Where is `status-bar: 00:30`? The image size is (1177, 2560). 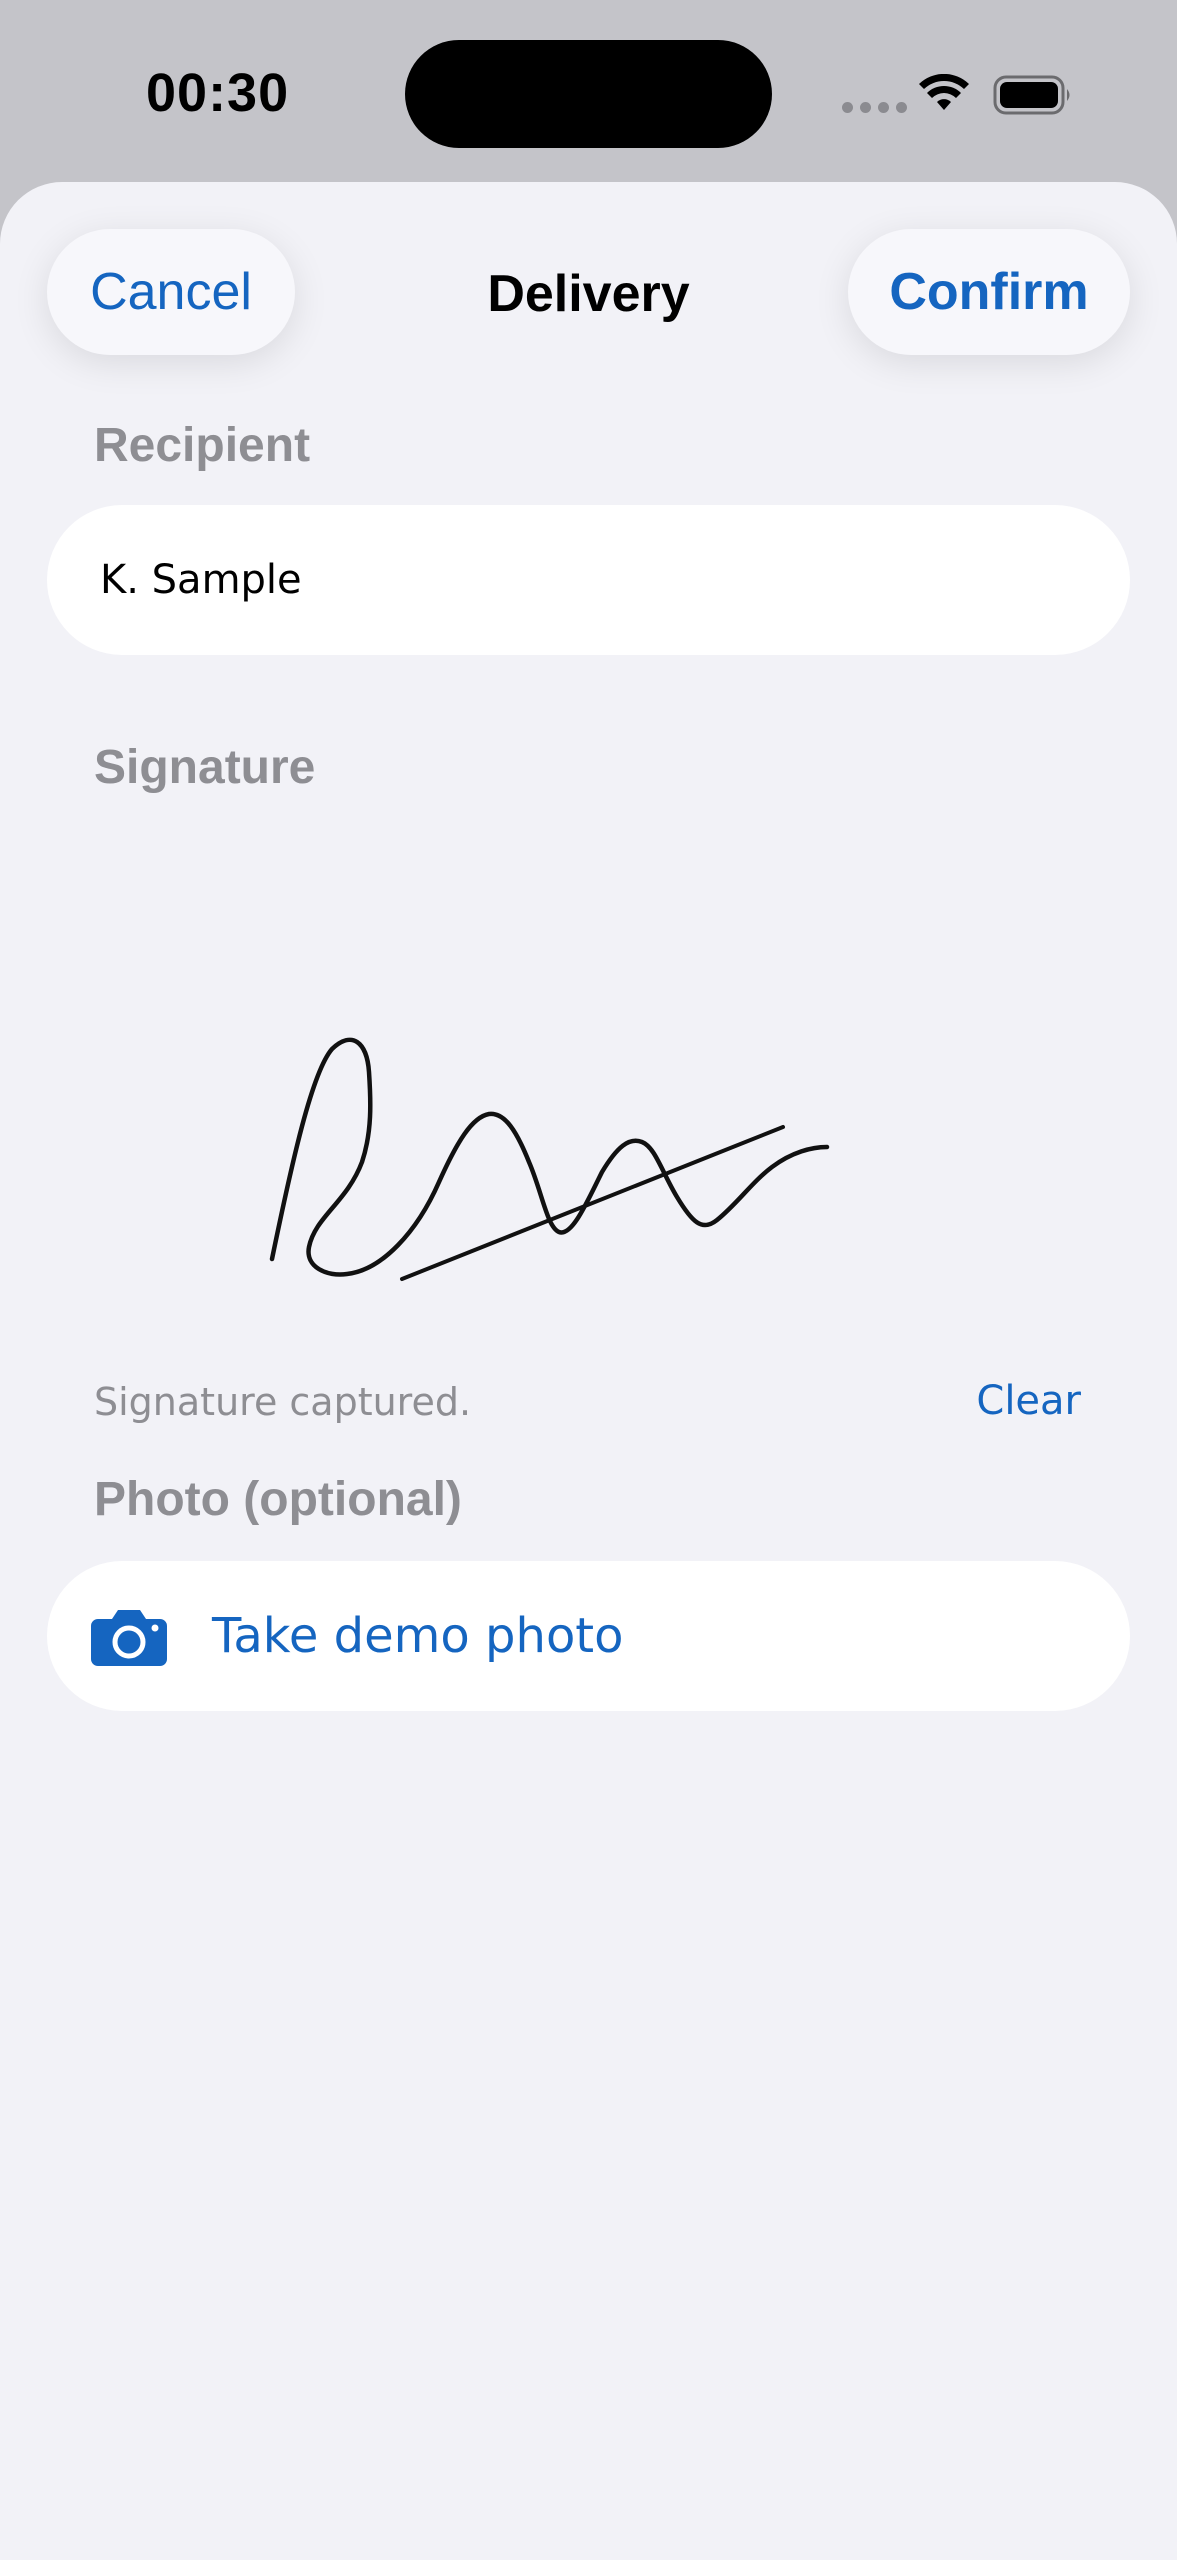 status-bar: 00:30 is located at coordinates (588, 90).